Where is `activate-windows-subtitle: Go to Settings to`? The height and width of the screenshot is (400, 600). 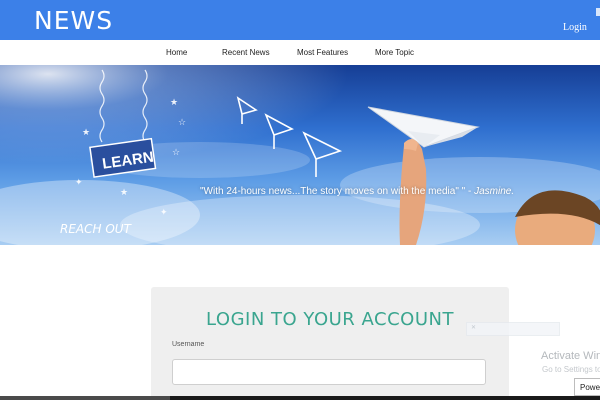 activate-windows-subtitle: Go to Settings to is located at coordinates (571, 369).